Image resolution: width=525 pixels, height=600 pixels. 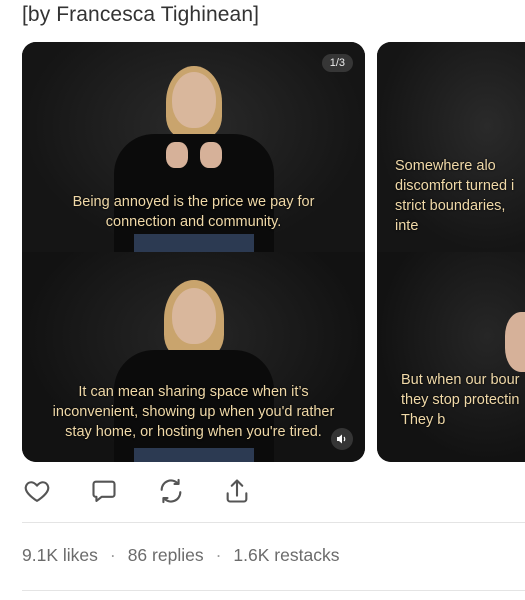 I want to click on share-icon, so click(x=237, y=491).